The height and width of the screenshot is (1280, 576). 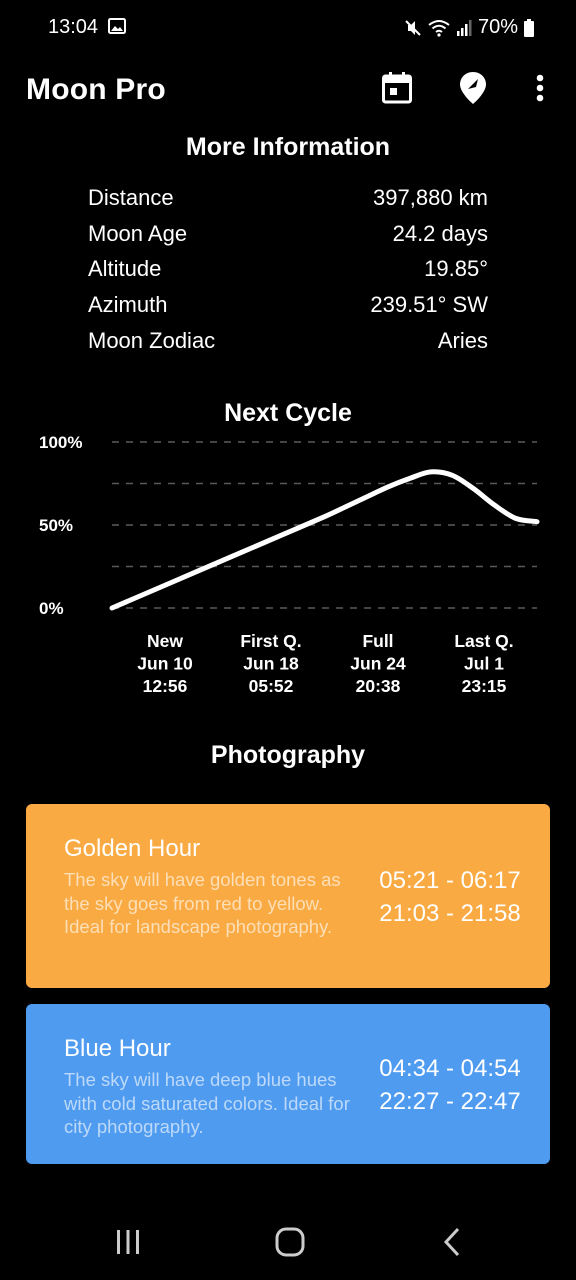 I want to click on blue-hour-times: 04:34 - 04:54 22:27 - 22:47, so click(x=450, y=1085).